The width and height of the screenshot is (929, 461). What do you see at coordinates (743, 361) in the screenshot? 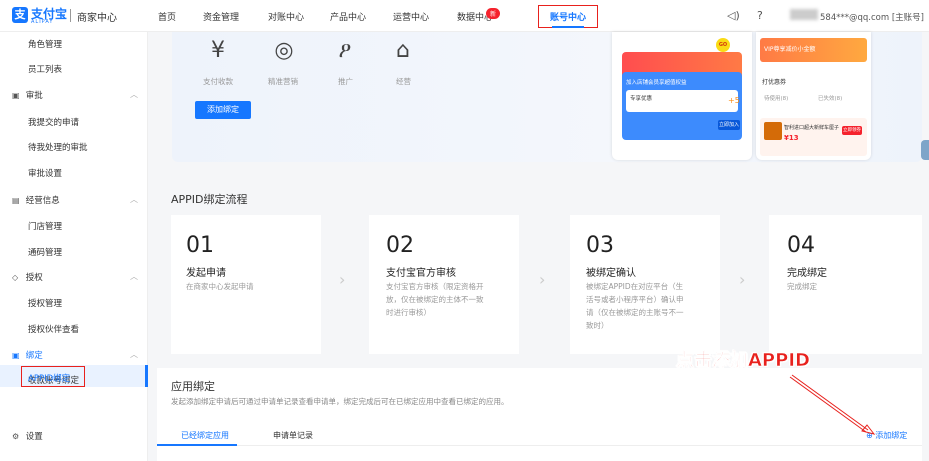
I see `annotation-text: 点击添加APPID` at bounding box center [743, 361].